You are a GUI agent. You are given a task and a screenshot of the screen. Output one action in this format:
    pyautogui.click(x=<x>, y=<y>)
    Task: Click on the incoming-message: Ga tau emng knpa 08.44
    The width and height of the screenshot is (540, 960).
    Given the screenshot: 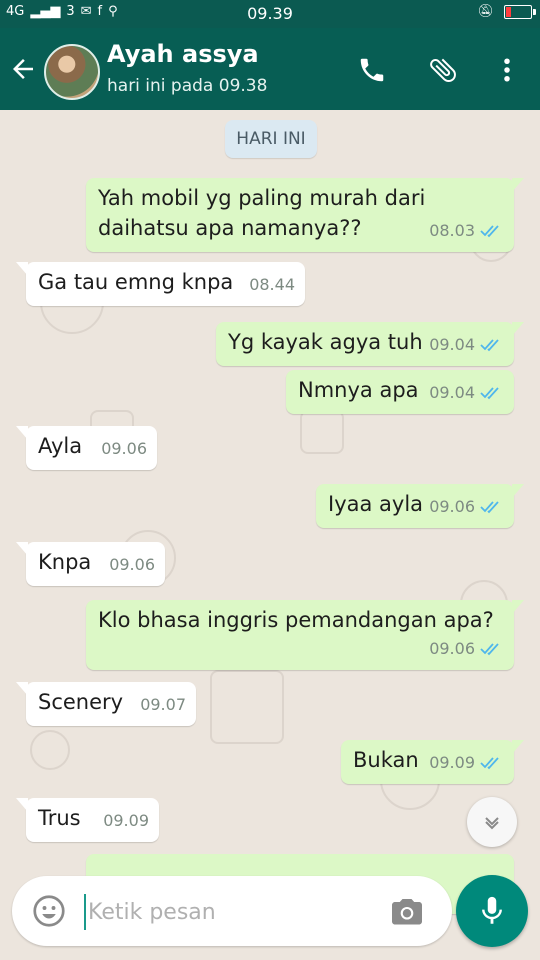 What is the action you would take?
    pyautogui.click(x=160, y=284)
    